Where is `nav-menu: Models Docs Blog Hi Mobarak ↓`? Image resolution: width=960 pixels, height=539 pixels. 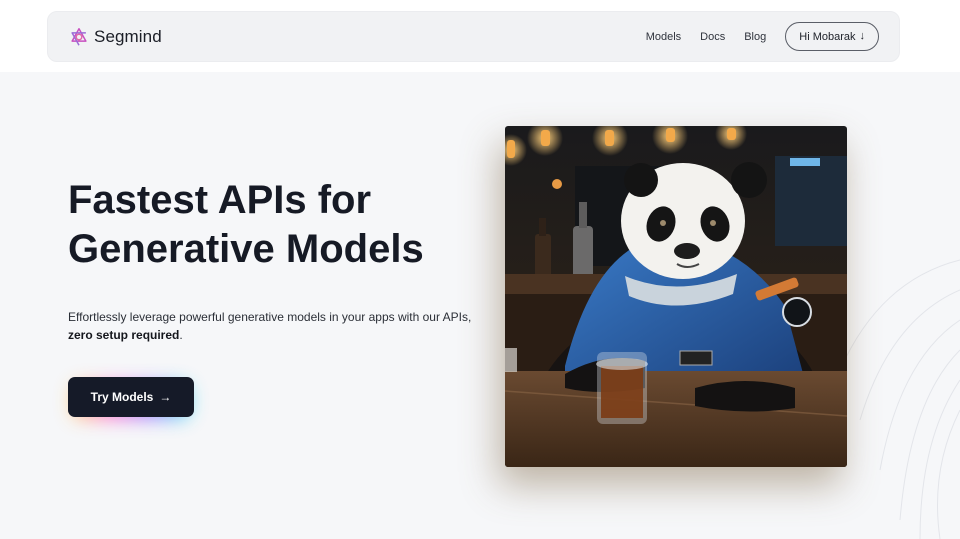 nav-menu: Models Docs Blog Hi Mobarak ↓ is located at coordinates (753, 36).